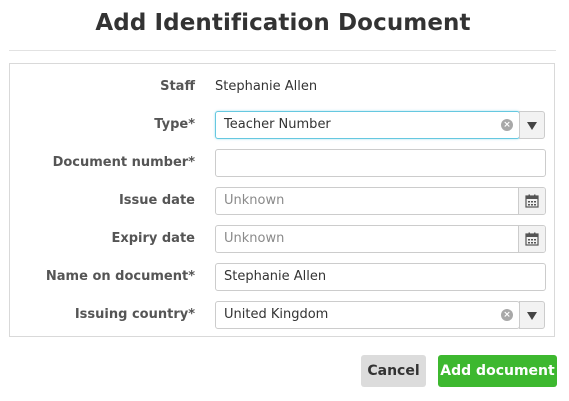  Describe the element at coordinates (156, 200) in the screenshot. I see `issue-date-label: Issue date` at that location.